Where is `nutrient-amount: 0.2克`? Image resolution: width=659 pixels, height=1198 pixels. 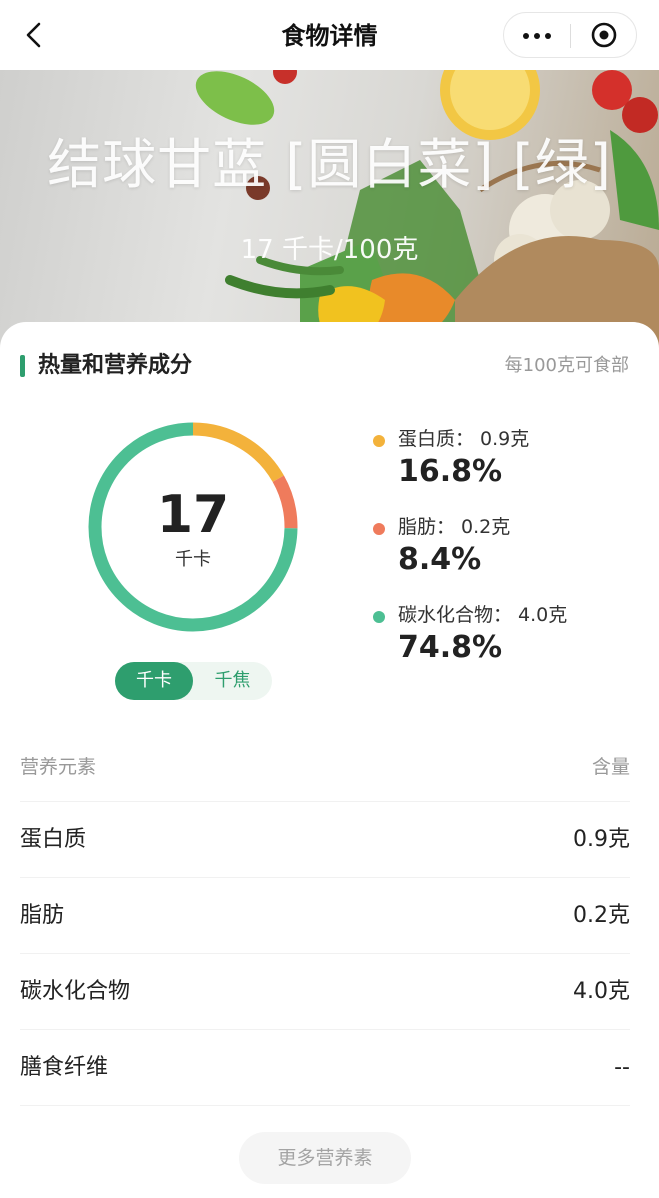 nutrient-amount: 0.2克 is located at coordinates (601, 915).